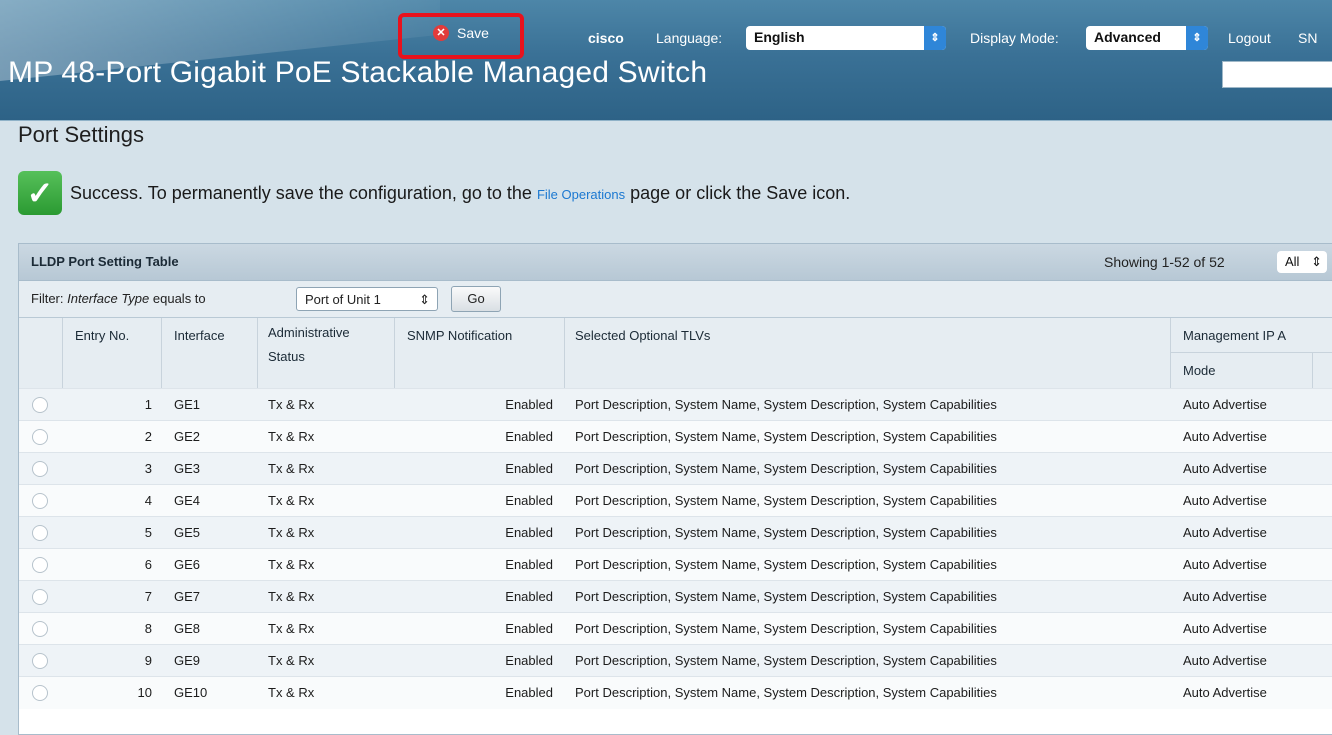 This screenshot has width=1332, height=735. What do you see at coordinates (846, 38) in the screenshot?
I see `language-select: English ⇕` at bounding box center [846, 38].